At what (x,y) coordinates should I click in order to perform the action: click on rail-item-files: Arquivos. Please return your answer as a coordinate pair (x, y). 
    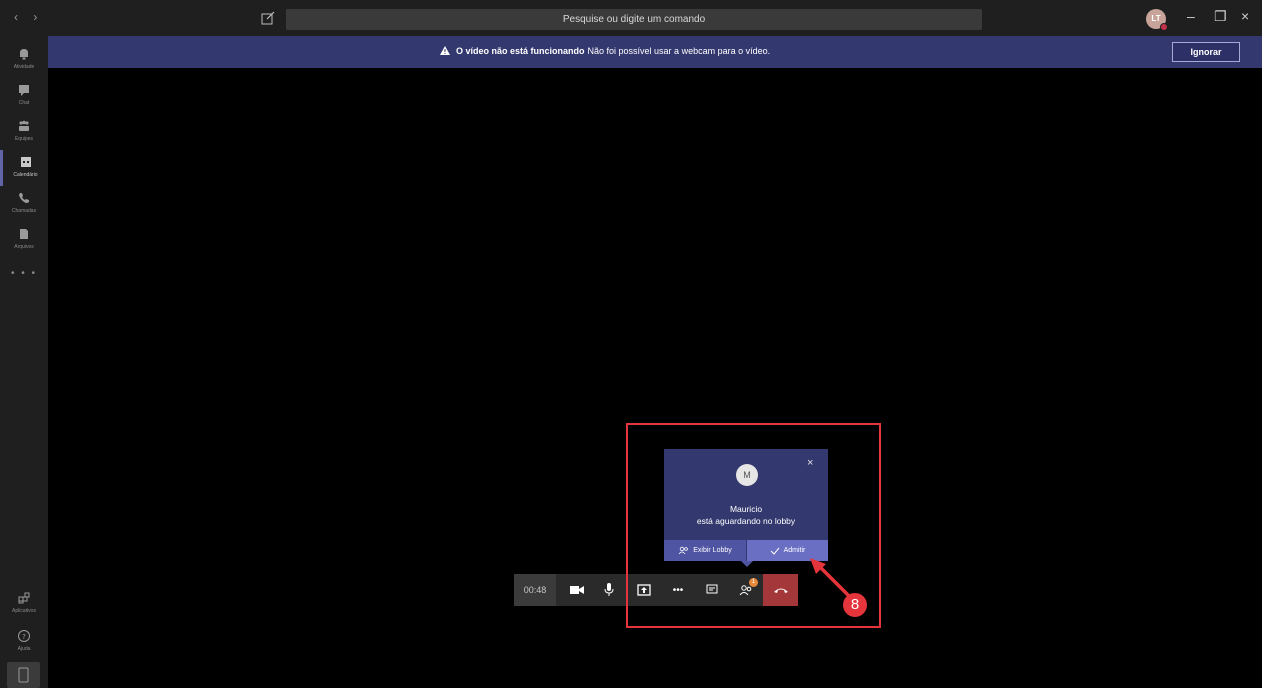
    Looking at the image, I should click on (24, 240).